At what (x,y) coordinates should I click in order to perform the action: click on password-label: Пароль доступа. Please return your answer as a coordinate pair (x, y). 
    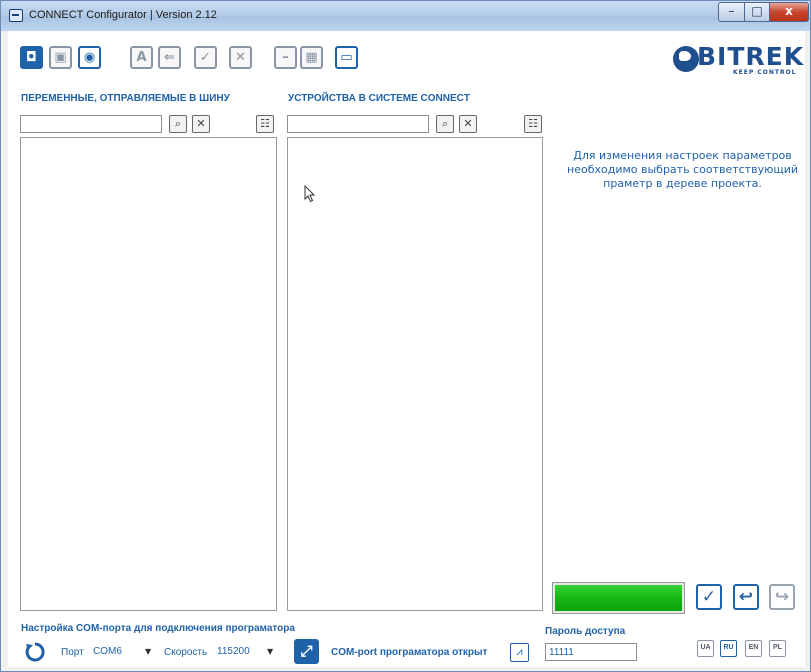
    Looking at the image, I should click on (585, 631).